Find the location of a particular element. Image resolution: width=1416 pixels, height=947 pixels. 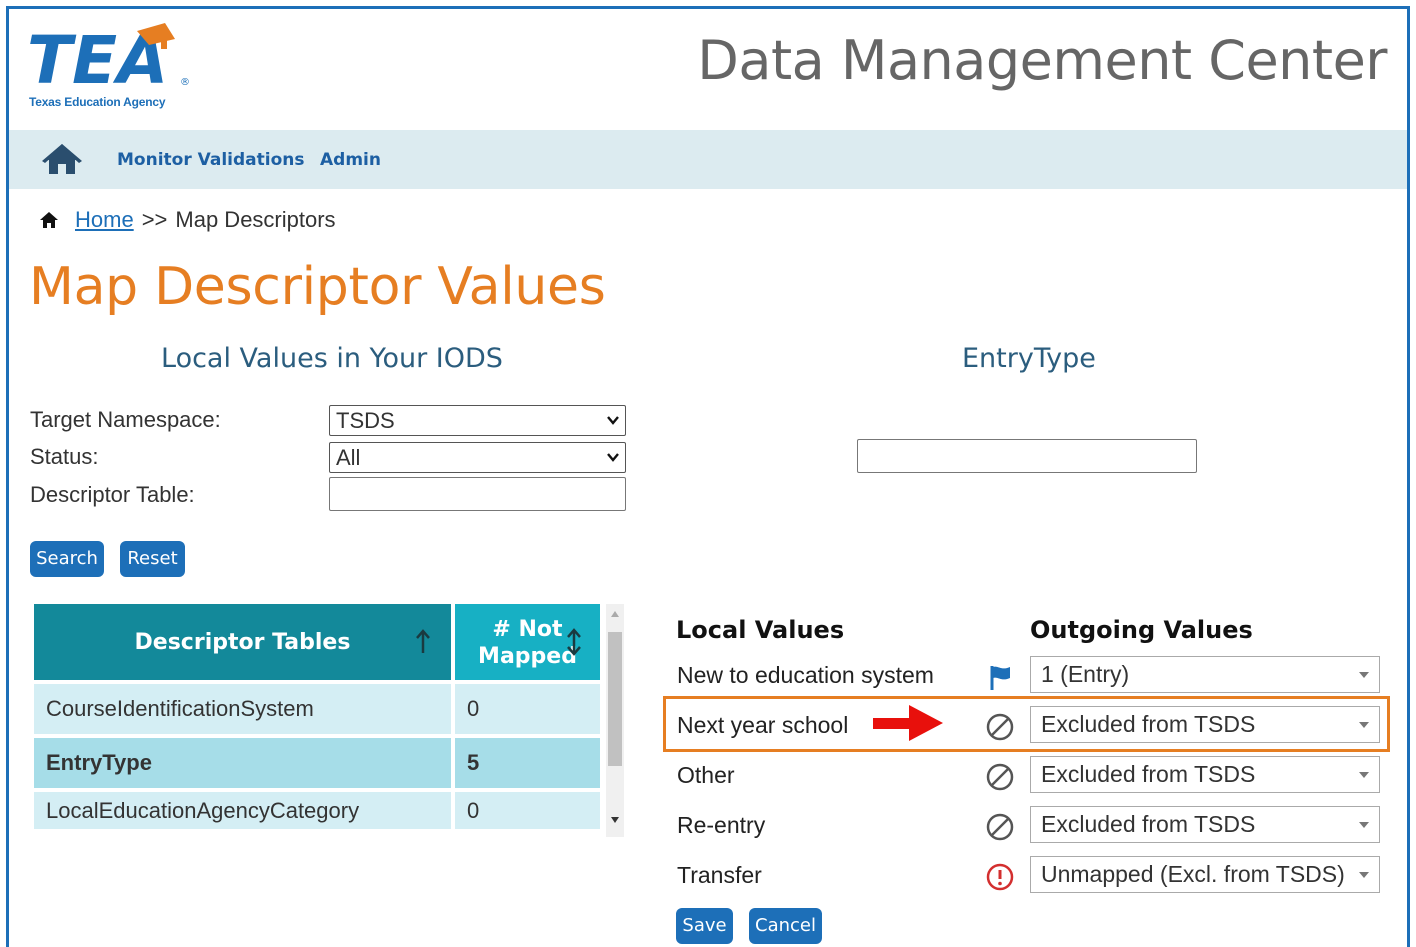

descriptor-table-label: Descriptor Table: is located at coordinates (112, 494).